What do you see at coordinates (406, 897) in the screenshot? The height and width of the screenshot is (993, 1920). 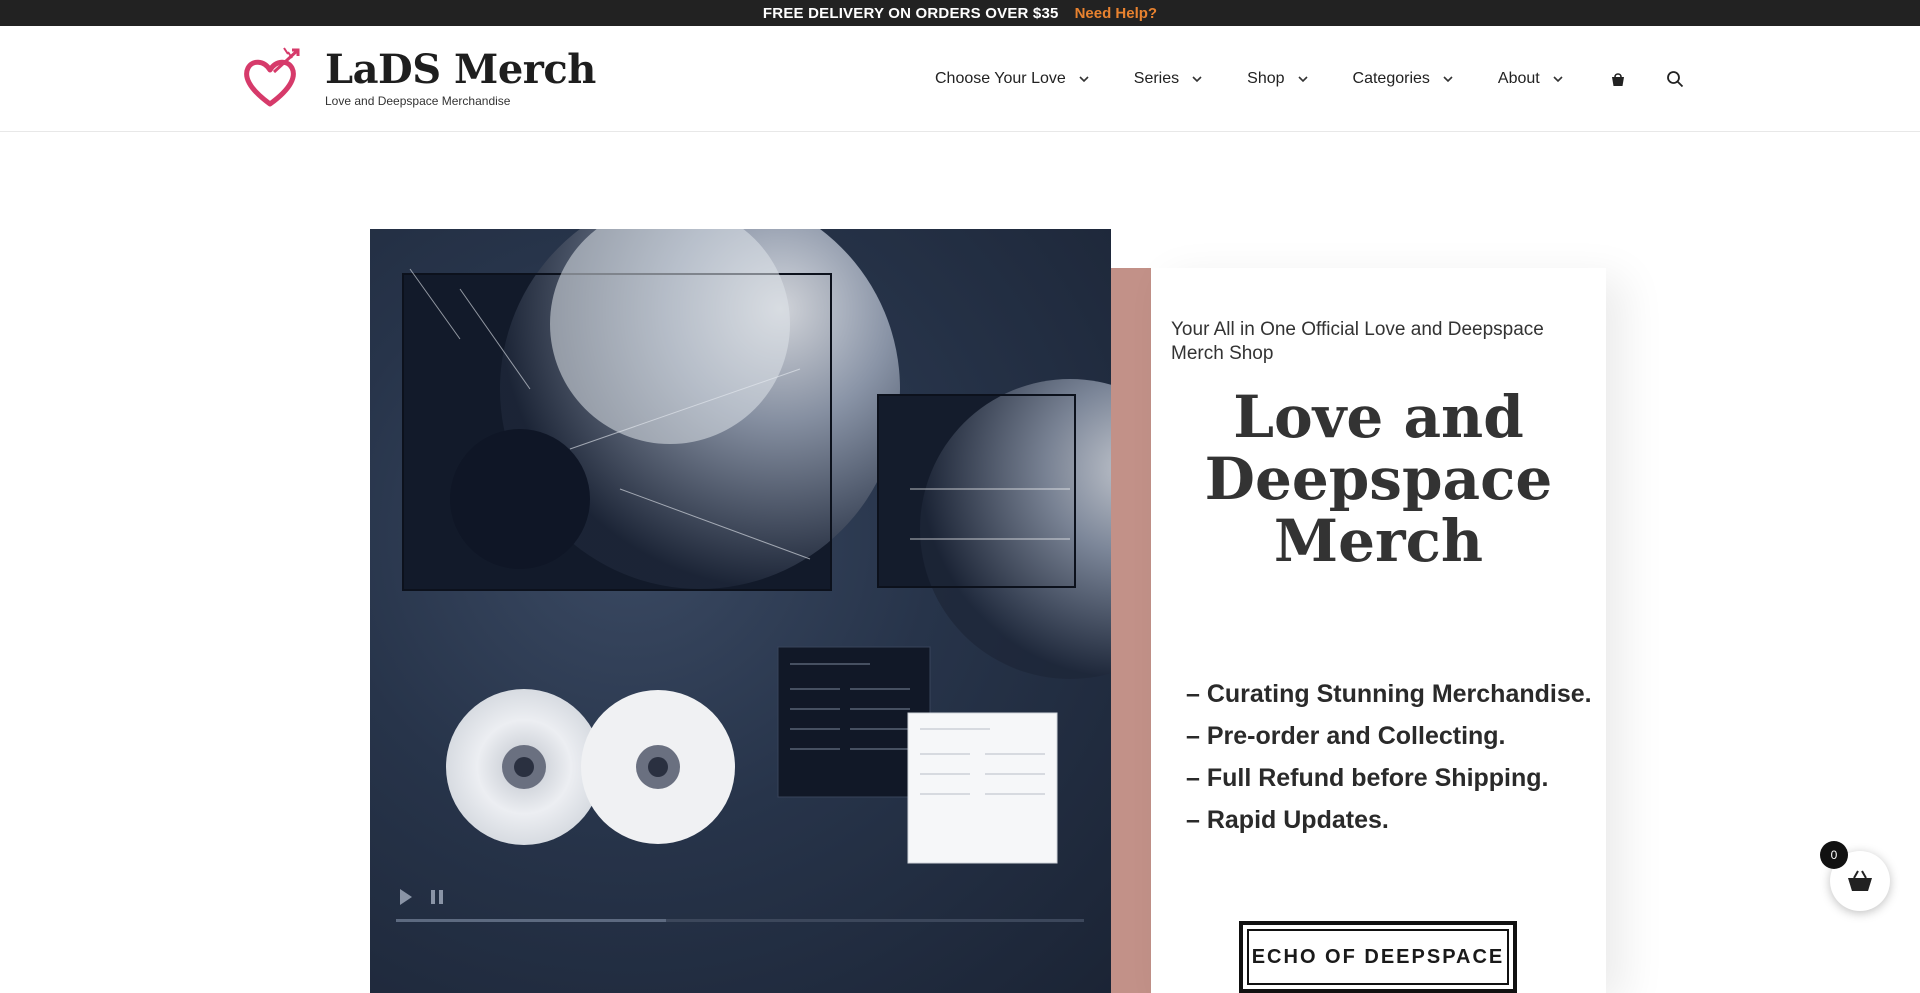 I see `play-icon` at bounding box center [406, 897].